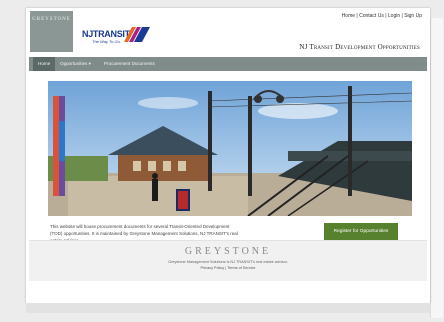 The height and width of the screenshot is (322, 444). Describe the element at coordinates (228, 251) in the screenshot. I see `footer-brand: GREYSTONE` at that location.